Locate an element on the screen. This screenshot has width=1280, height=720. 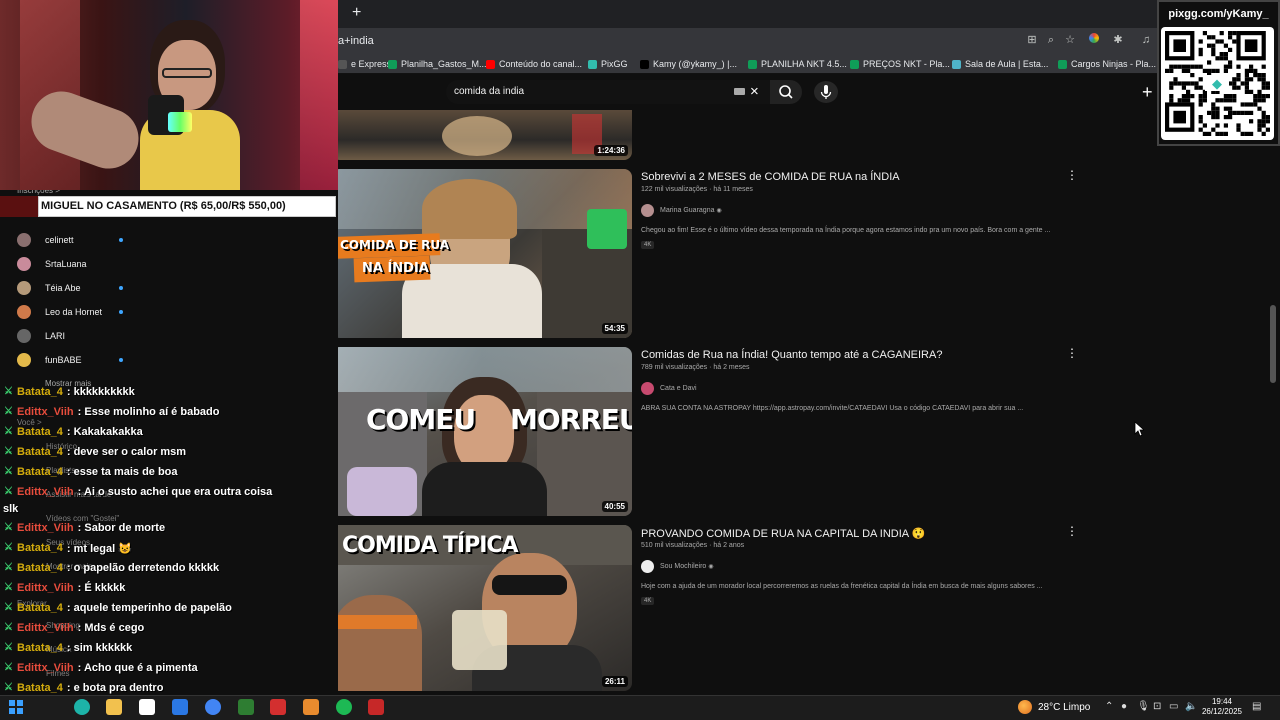
chat-message: ⚔ Edittx_Viih: Acho que é a pimenta is located at coordinates (101, 668).